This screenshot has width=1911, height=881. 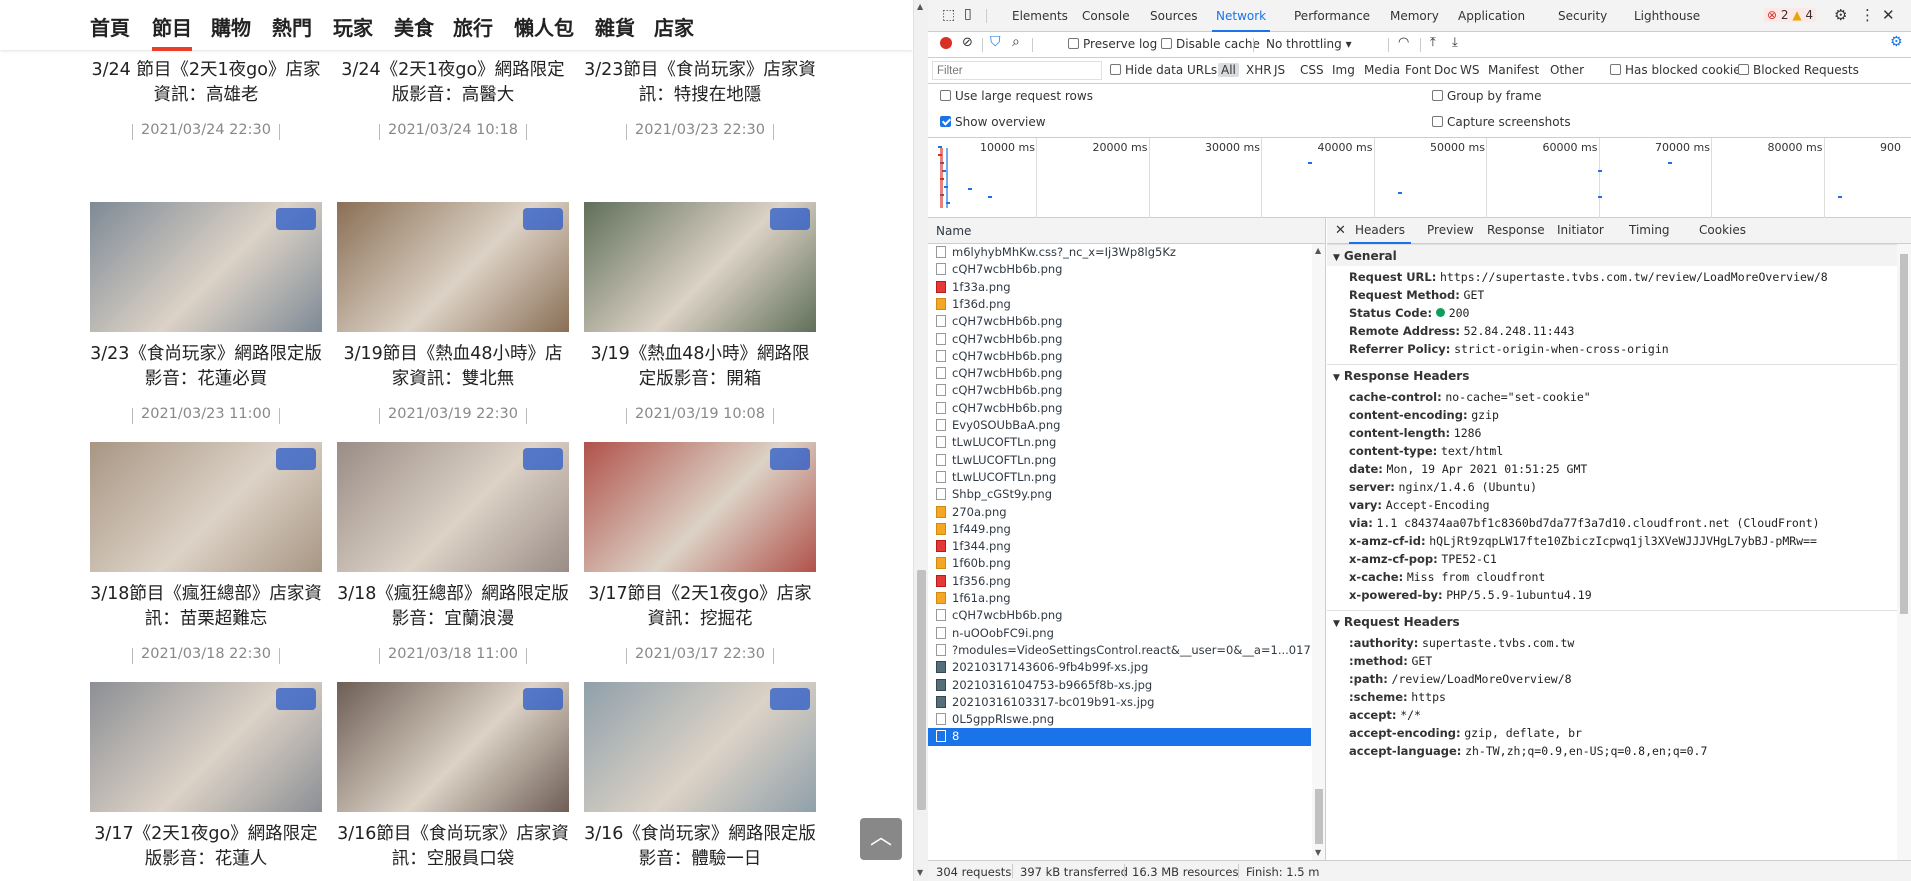 What do you see at coordinates (1319, 816) in the screenshot?
I see `request-list-scrollbar-thumb` at bounding box center [1319, 816].